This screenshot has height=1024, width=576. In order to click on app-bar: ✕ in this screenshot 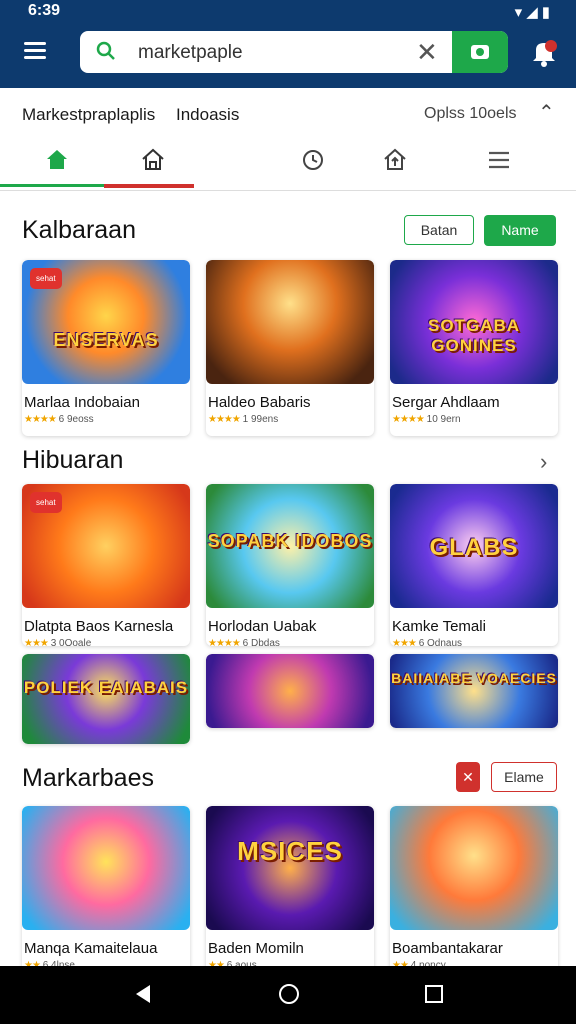, I will do `click(288, 56)`.